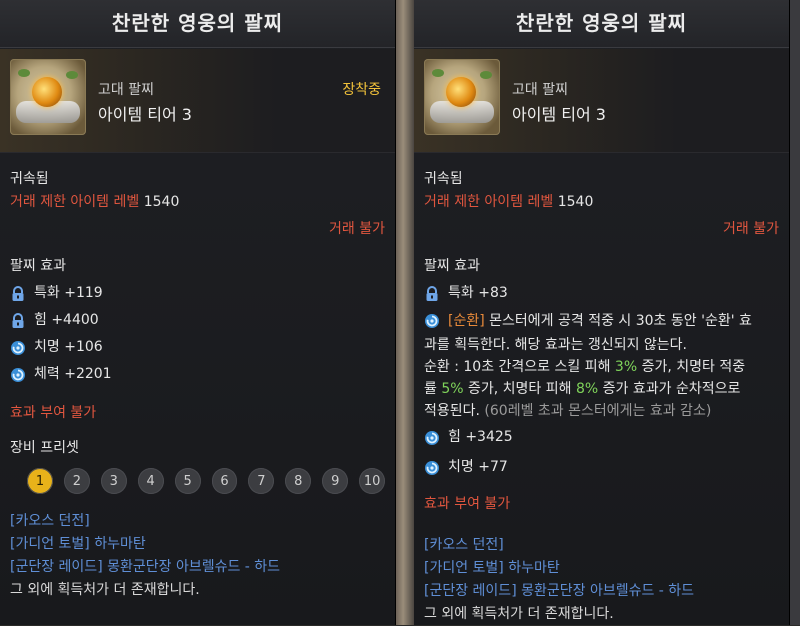 The image size is (800, 626). Describe the element at coordinates (261, 481) in the screenshot. I see `preset-button-7: 7` at that location.